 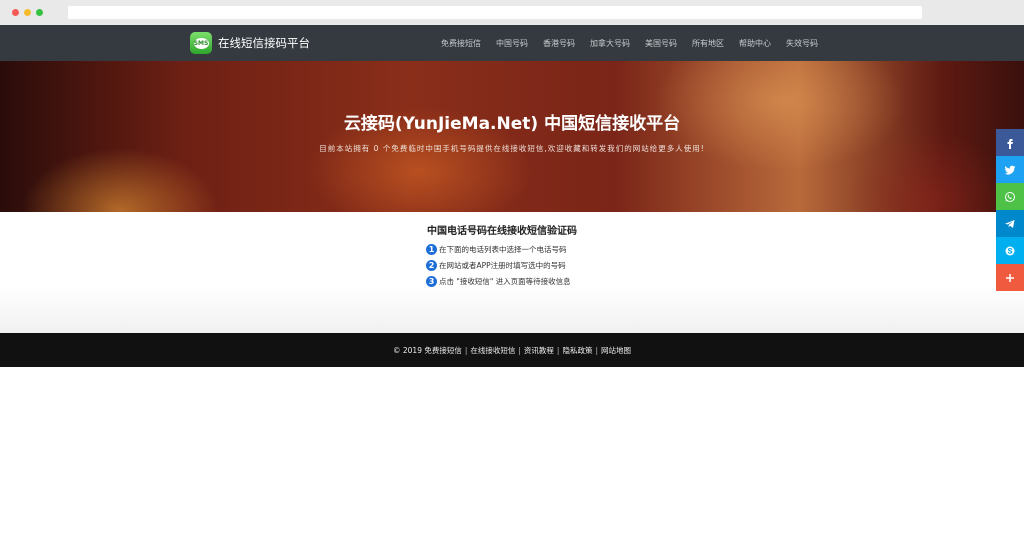 What do you see at coordinates (27, 12) in the screenshot?
I see `minimize-window-button` at bounding box center [27, 12].